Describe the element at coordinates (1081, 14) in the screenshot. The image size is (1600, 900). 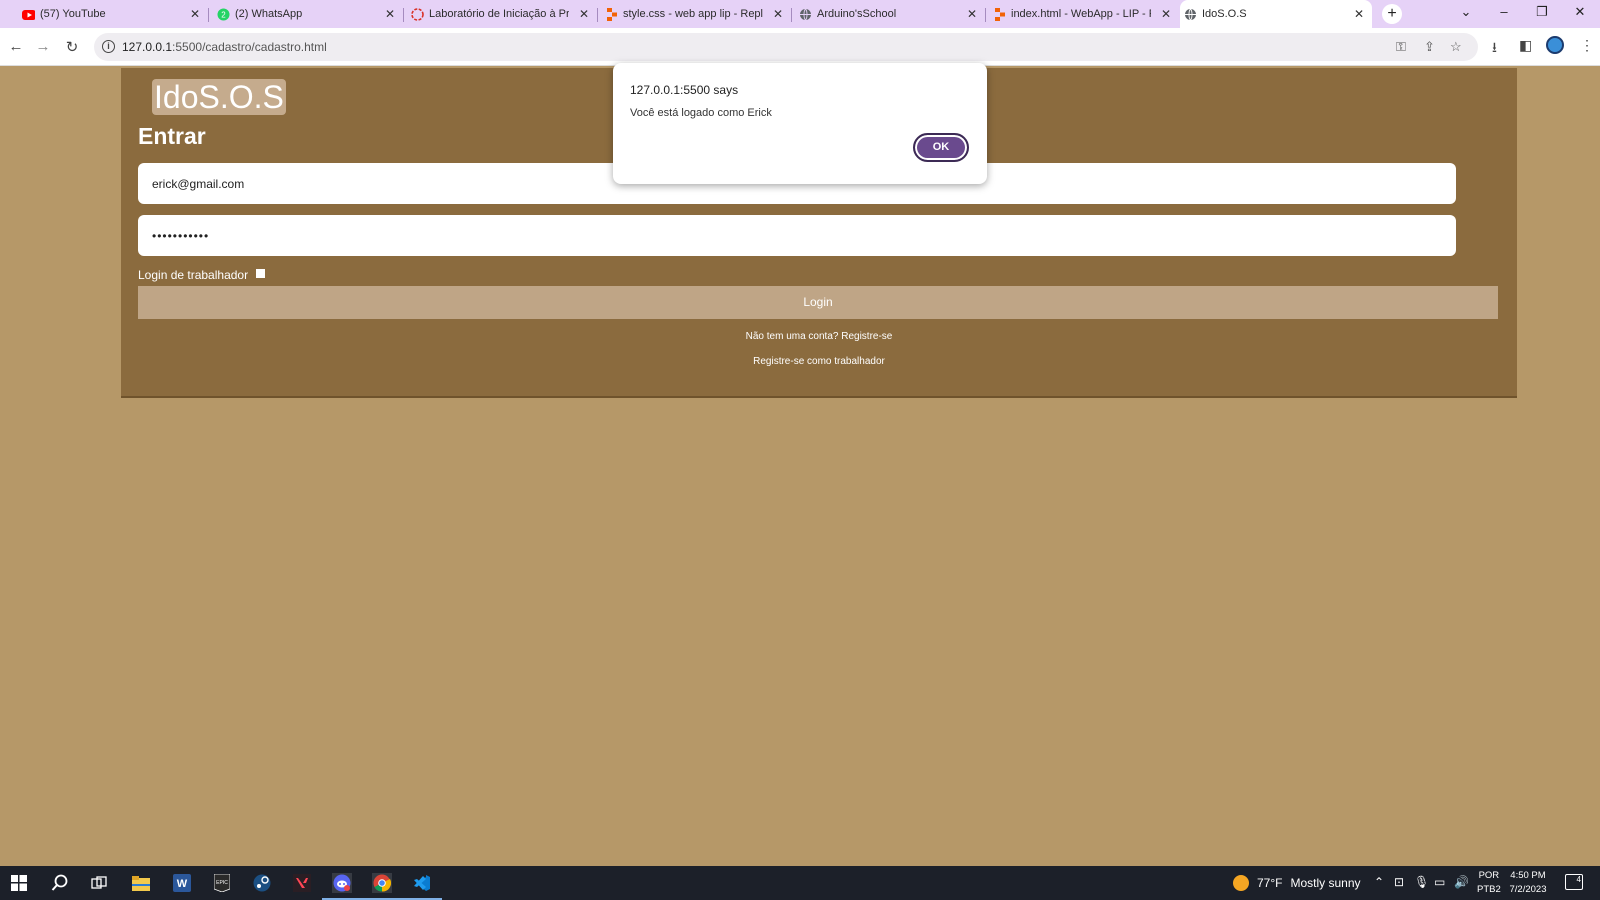
I see `tab-title: index.html - WebApp - LIP - Re` at that location.